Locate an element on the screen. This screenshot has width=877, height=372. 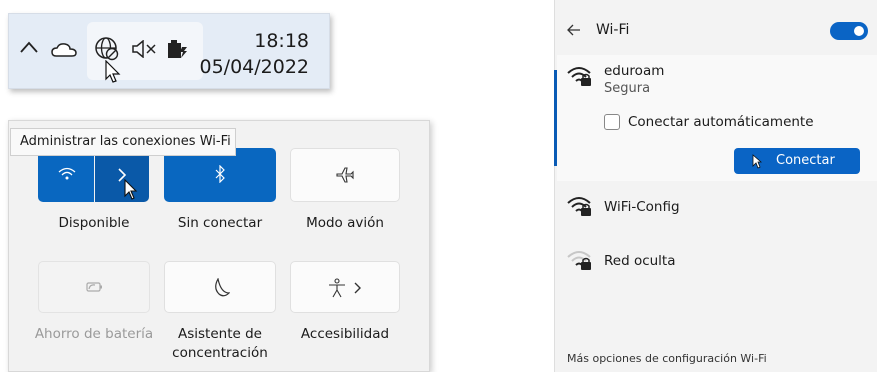
moon-icon is located at coordinates (221, 288).